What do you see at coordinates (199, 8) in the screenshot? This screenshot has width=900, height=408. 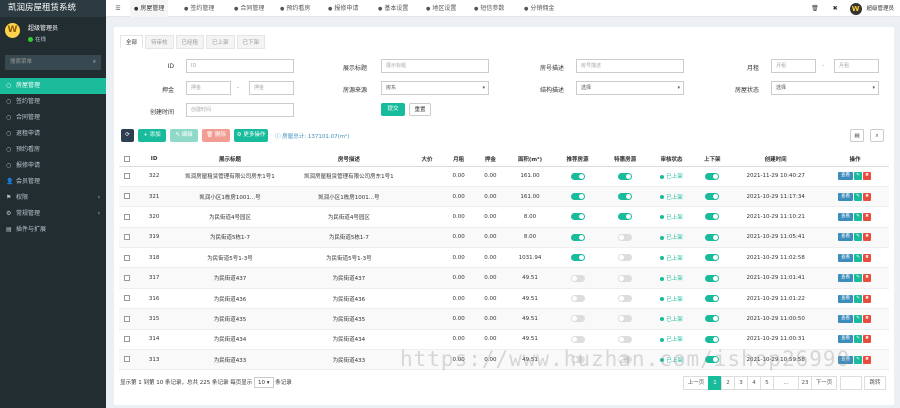 I see `top-tab-1: ● 签约管理` at bounding box center [199, 8].